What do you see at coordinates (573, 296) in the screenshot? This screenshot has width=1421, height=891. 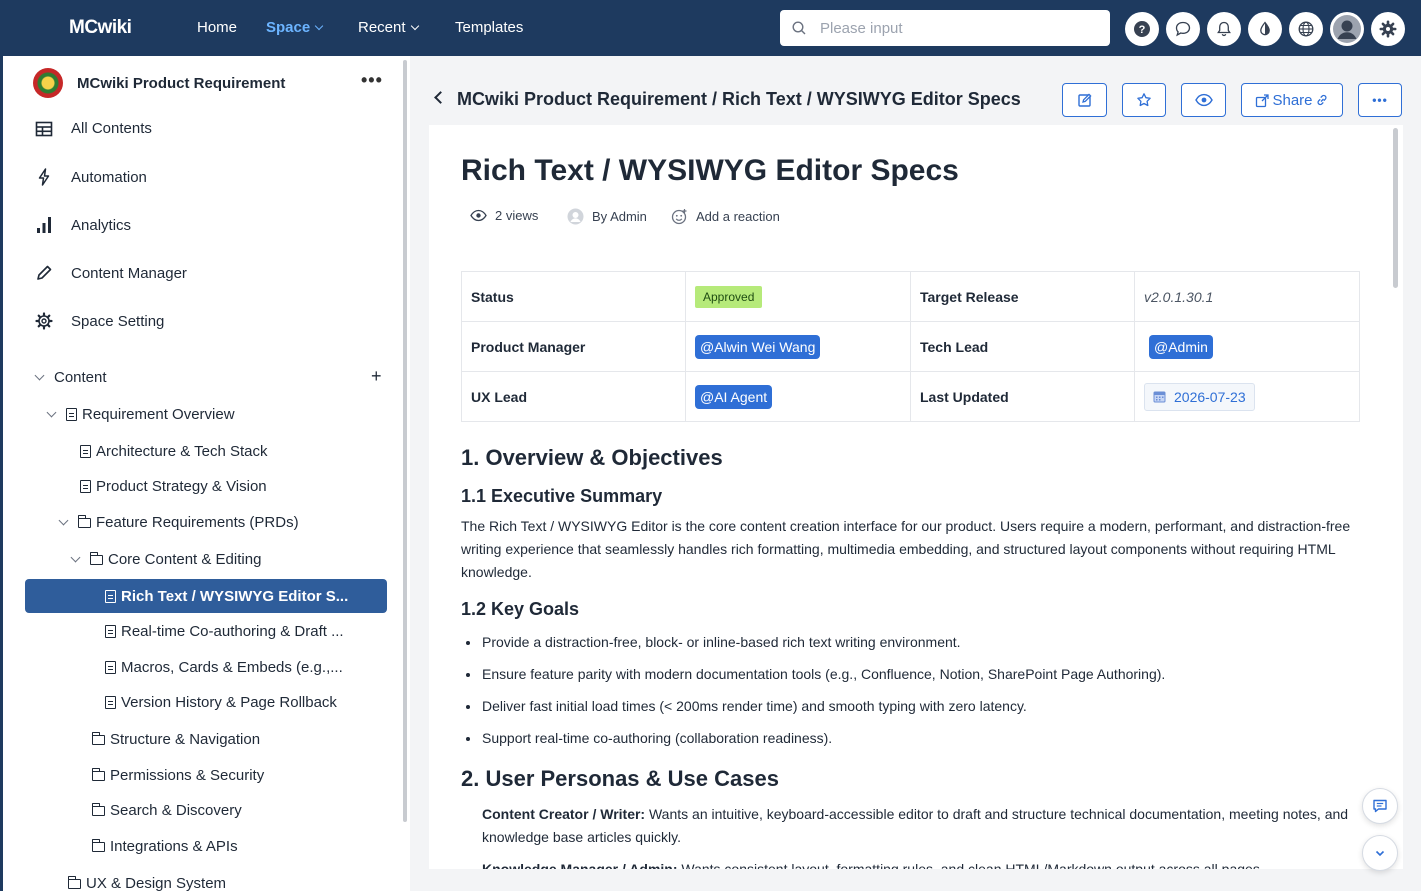 I see `status-key: Status` at bounding box center [573, 296].